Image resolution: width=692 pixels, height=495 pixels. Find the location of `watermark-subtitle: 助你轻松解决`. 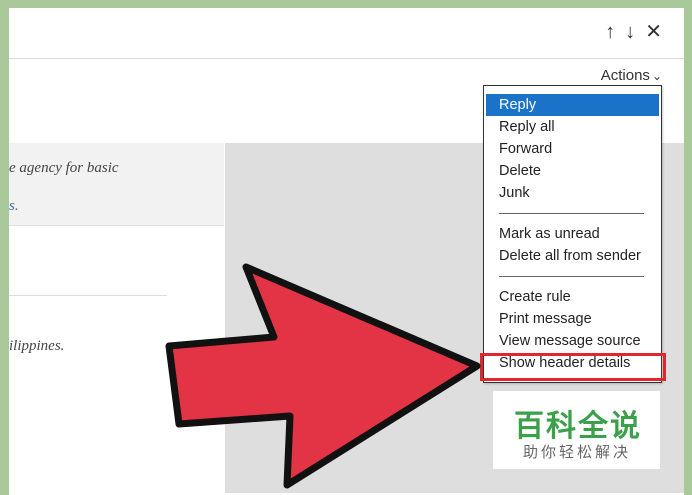

watermark-subtitle: 助你轻松解决 is located at coordinates (577, 452).